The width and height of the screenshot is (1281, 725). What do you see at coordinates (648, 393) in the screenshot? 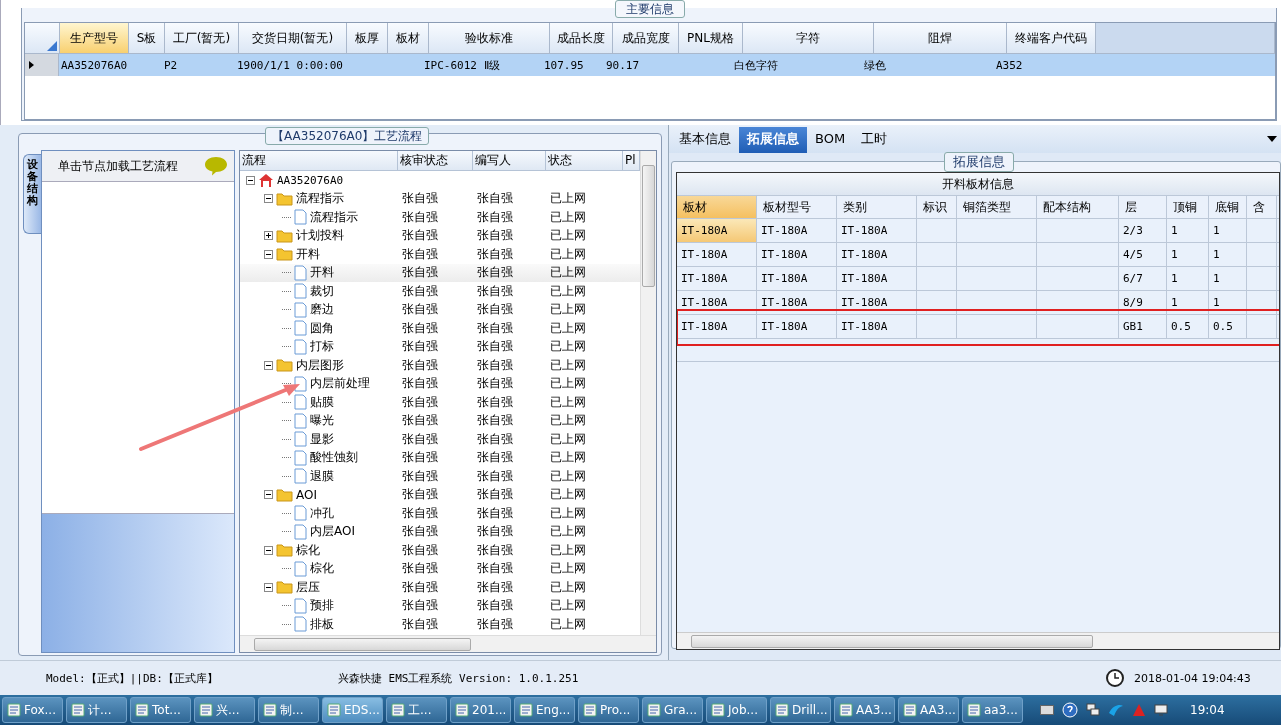
I see `vertical-scrollbar` at bounding box center [648, 393].